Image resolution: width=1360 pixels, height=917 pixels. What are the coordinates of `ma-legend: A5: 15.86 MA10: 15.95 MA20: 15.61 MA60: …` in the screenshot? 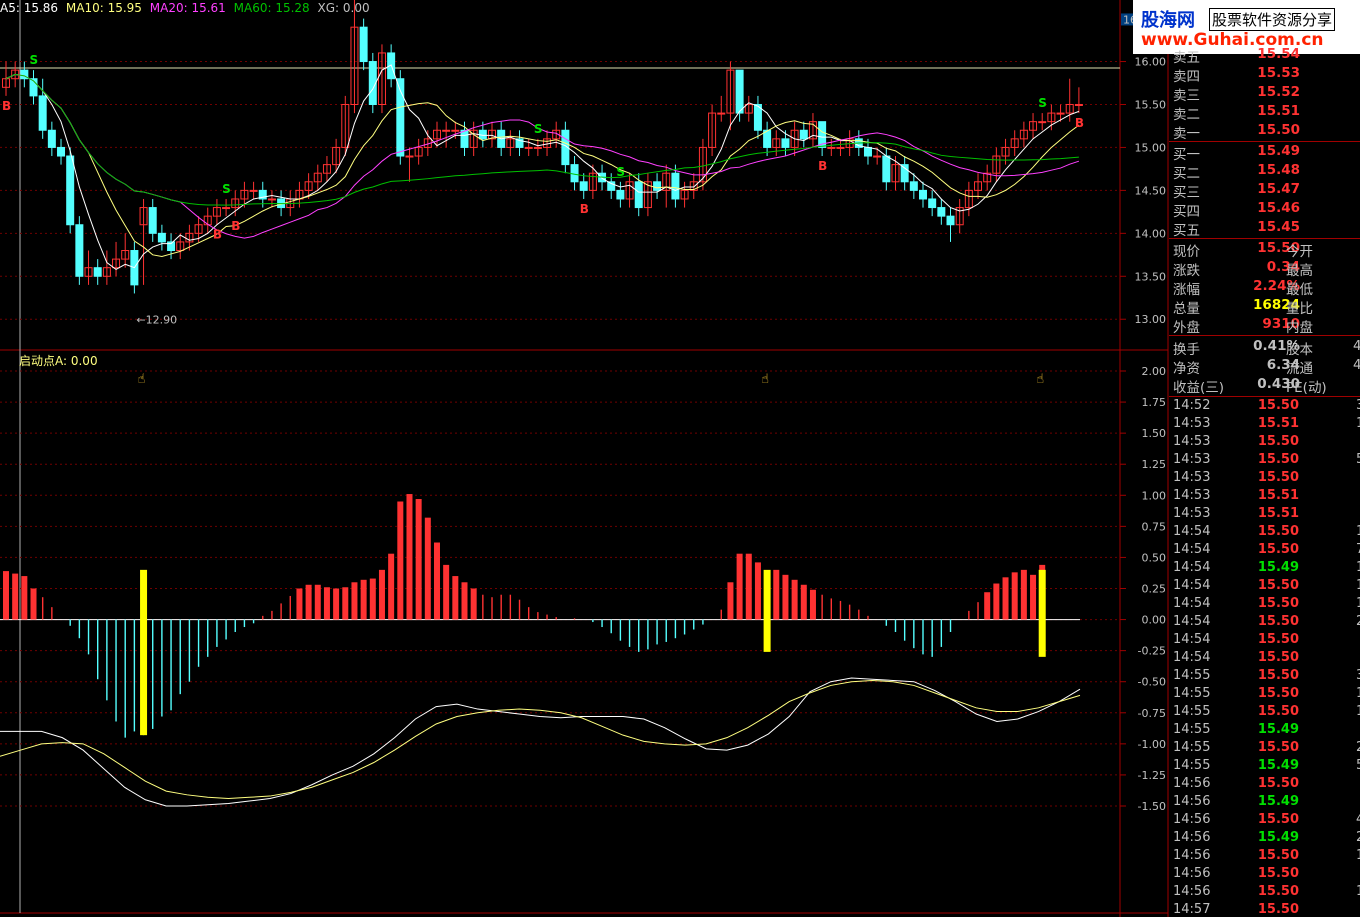 It's located at (185, 8).